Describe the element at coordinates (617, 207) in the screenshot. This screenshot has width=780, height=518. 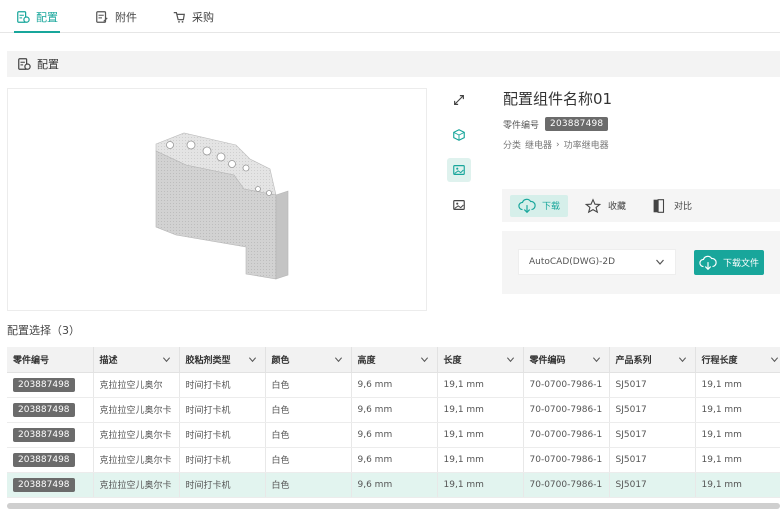
I see `favorite-label: 收藏` at that location.